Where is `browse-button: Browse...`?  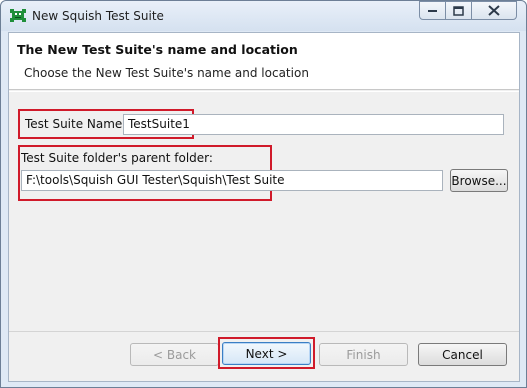
browse-button: Browse... is located at coordinates (479, 180).